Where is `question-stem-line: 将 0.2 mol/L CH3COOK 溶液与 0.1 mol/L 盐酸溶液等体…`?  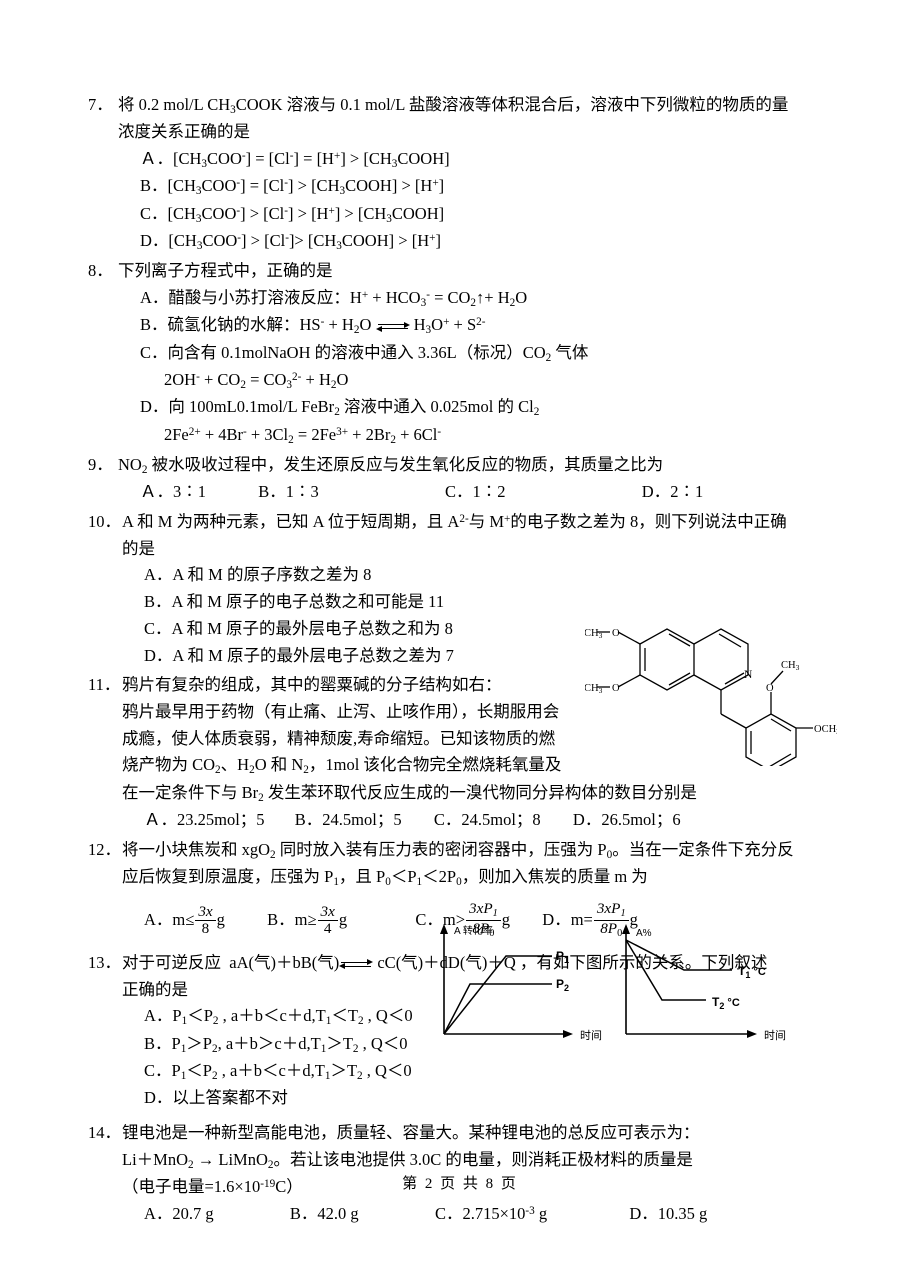
question-stem-line: 将 0.2 mol/L CH3COOK 溶液与 0.1 mol/L 盐酸溶液等体… is located at coordinates (453, 106).